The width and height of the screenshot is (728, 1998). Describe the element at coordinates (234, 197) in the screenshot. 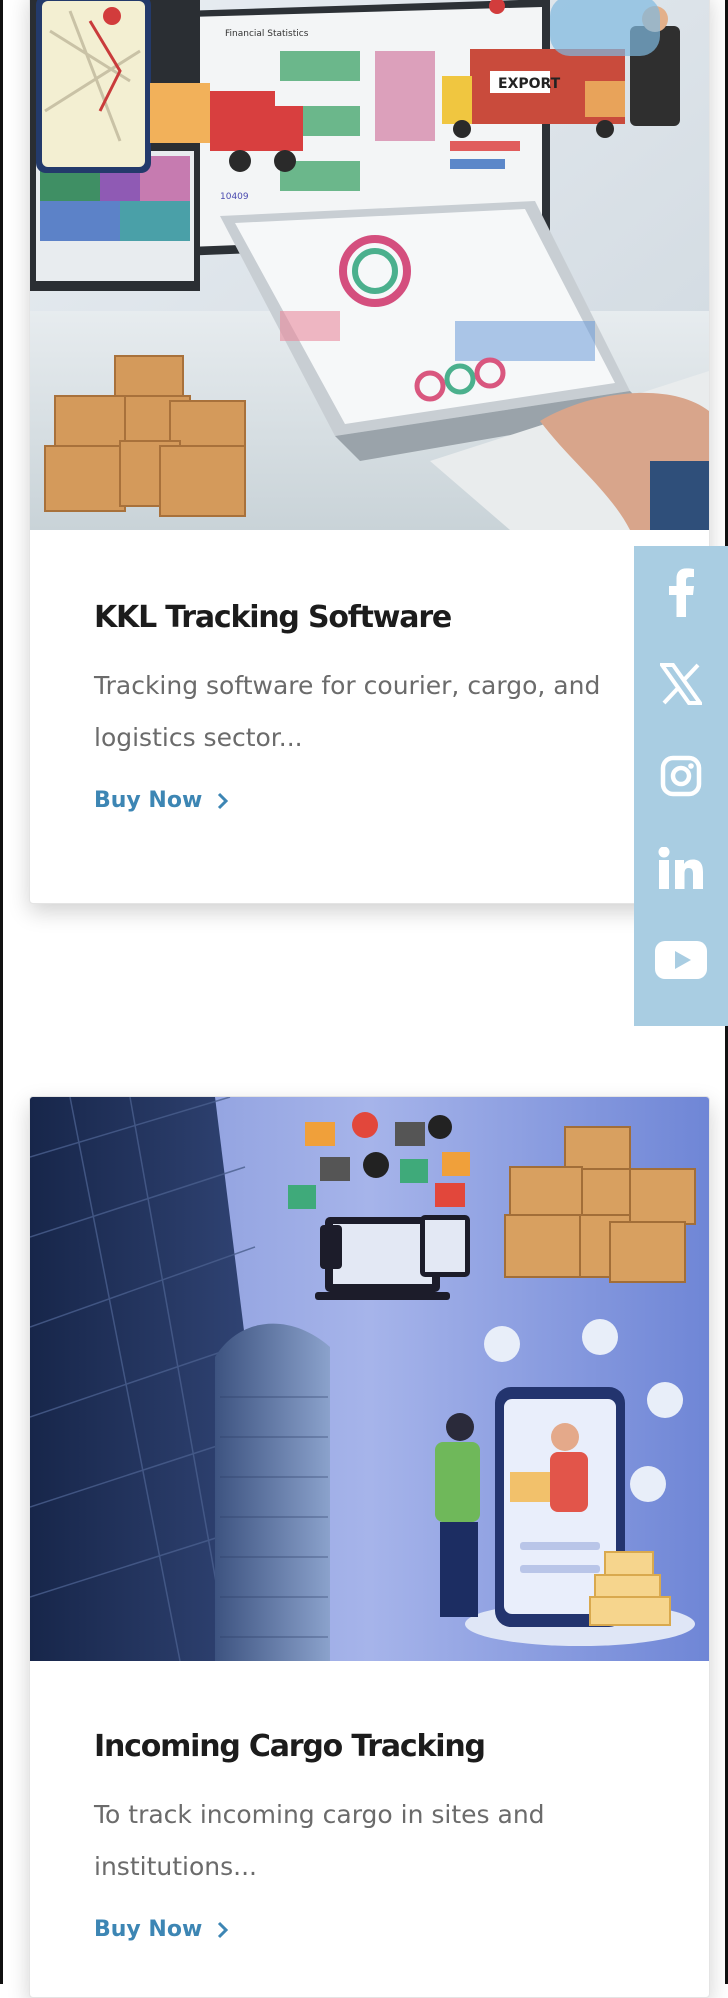

I see `screen-number-text: 10409` at that location.